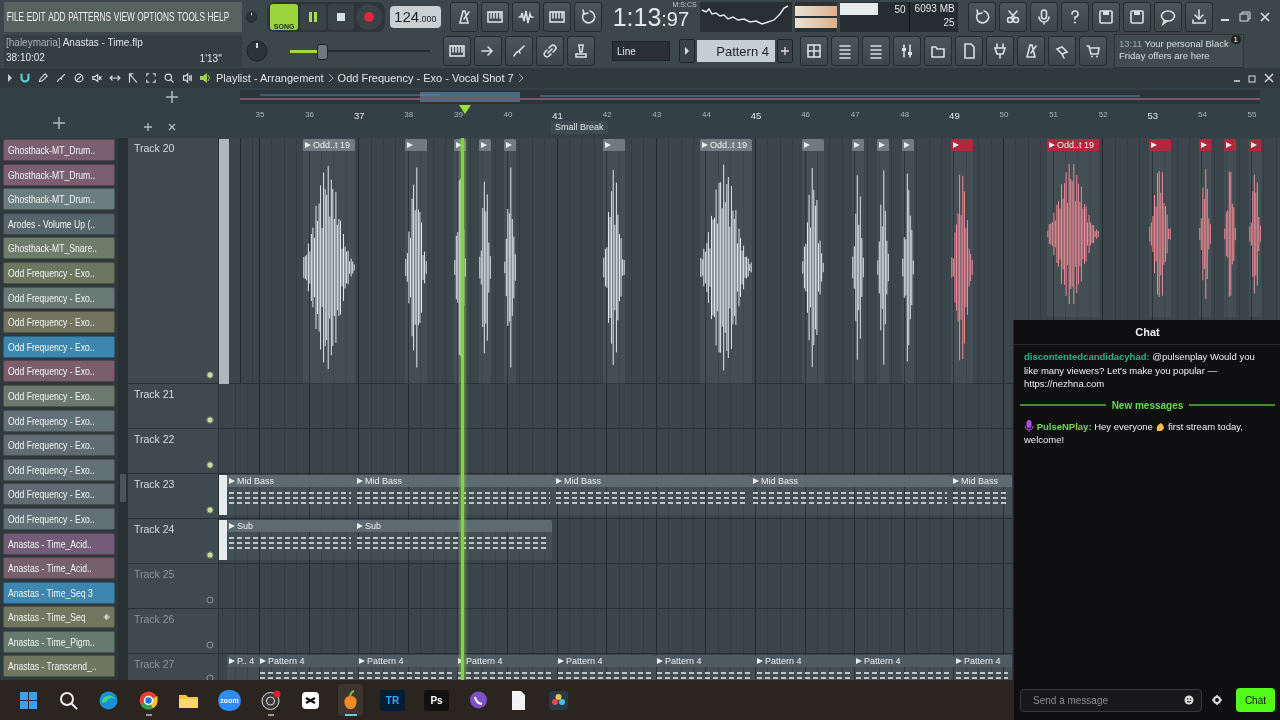 This screenshot has width=1280, height=720. What do you see at coordinates (191, 17) in the screenshot?
I see `menu-item: TOOLS` at bounding box center [191, 17].